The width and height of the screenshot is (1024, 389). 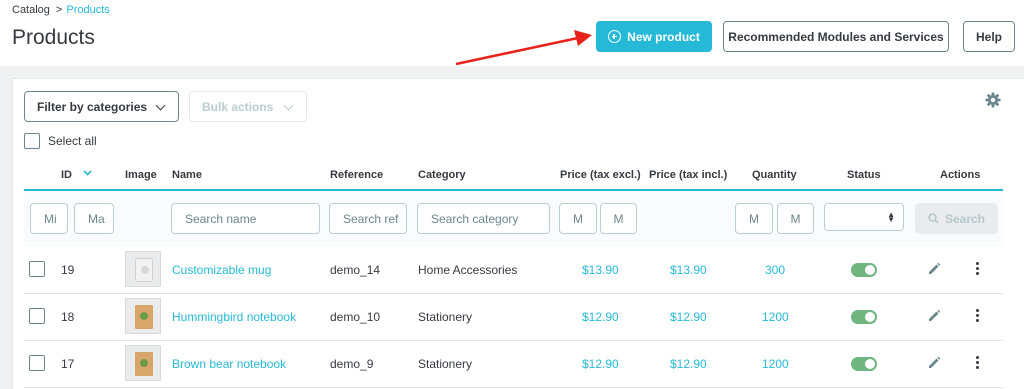 I want to click on column-header-reference: Reference, so click(x=356, y=175).